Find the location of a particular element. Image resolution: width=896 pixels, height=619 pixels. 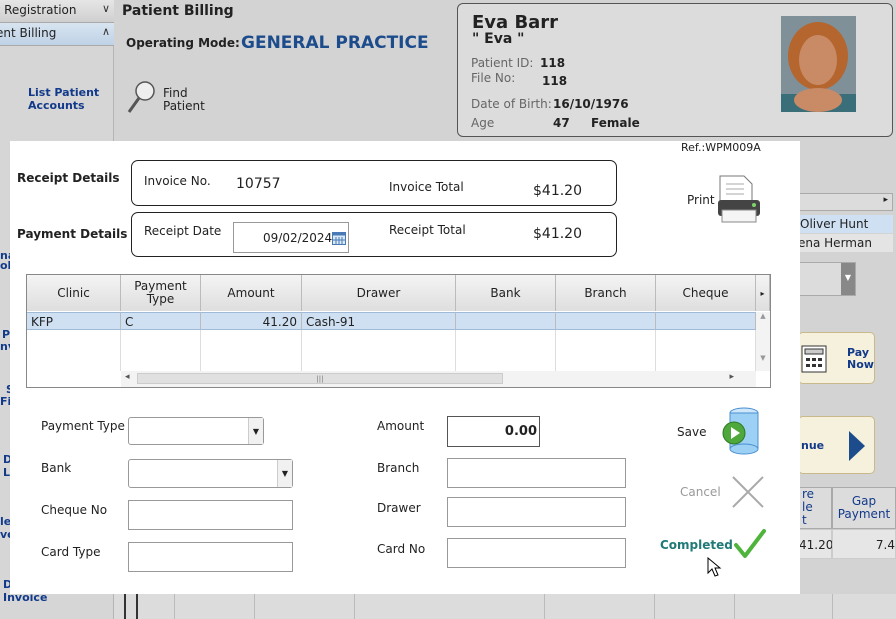

cancel-button: Cancel is located at coordinates (715, 494).